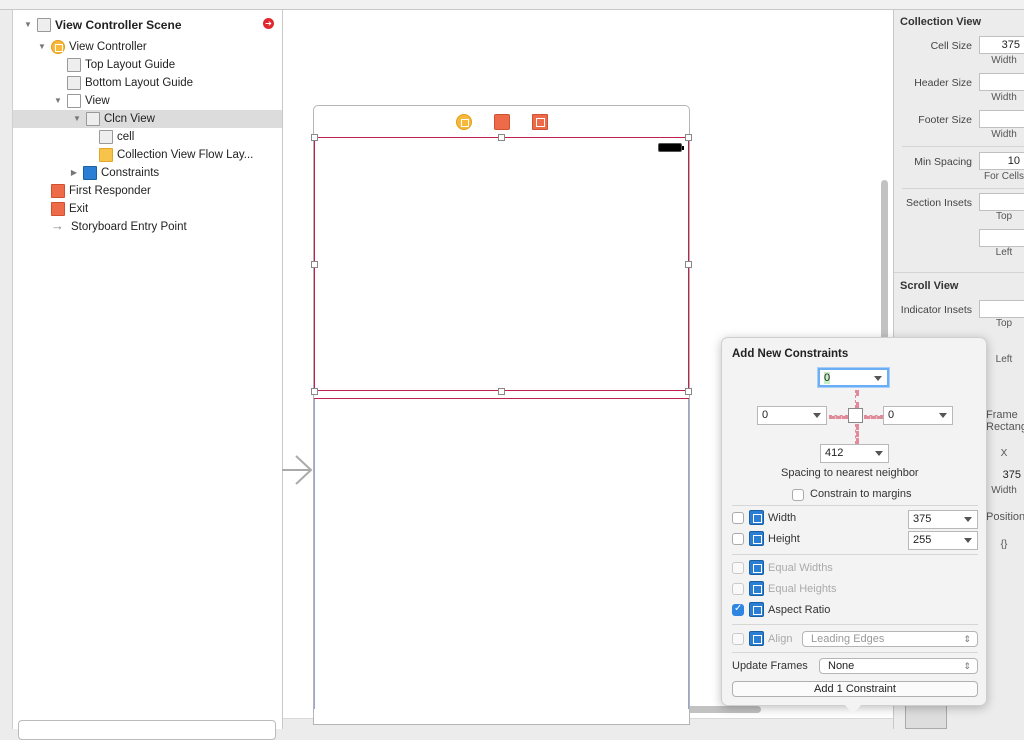  I want to click on section-insets-left-field, so click(1001, 238).